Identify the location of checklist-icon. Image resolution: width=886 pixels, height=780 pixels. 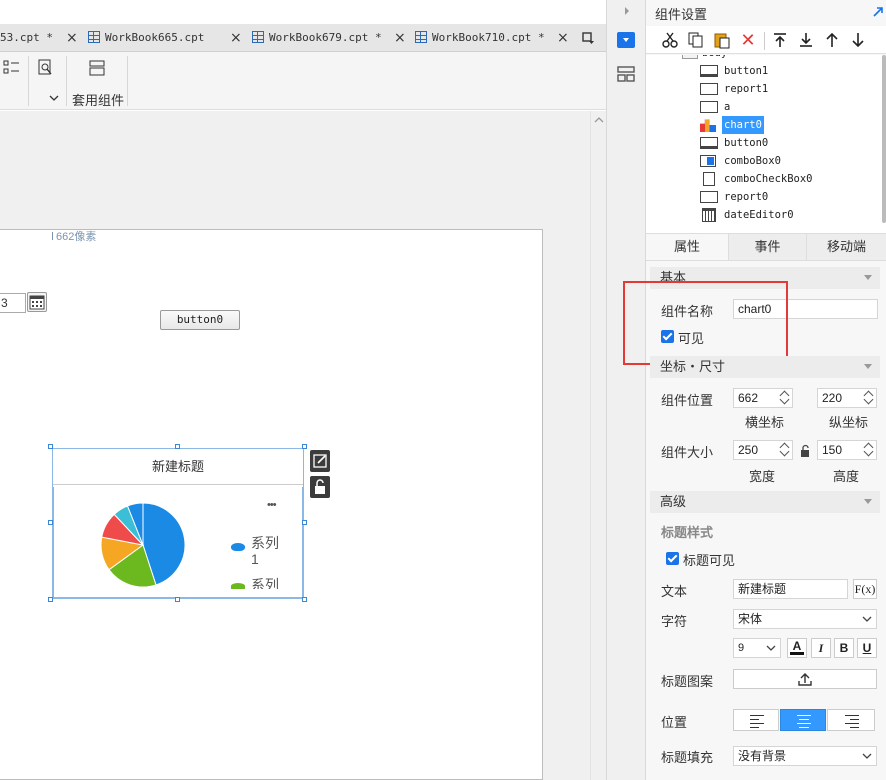
(12, 68).